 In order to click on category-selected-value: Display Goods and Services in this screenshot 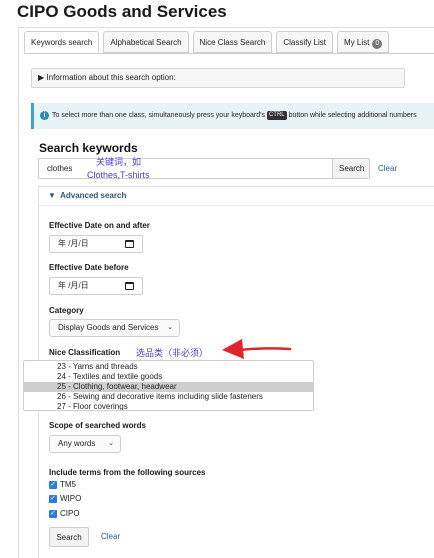, I will do `click(108, 327)`.